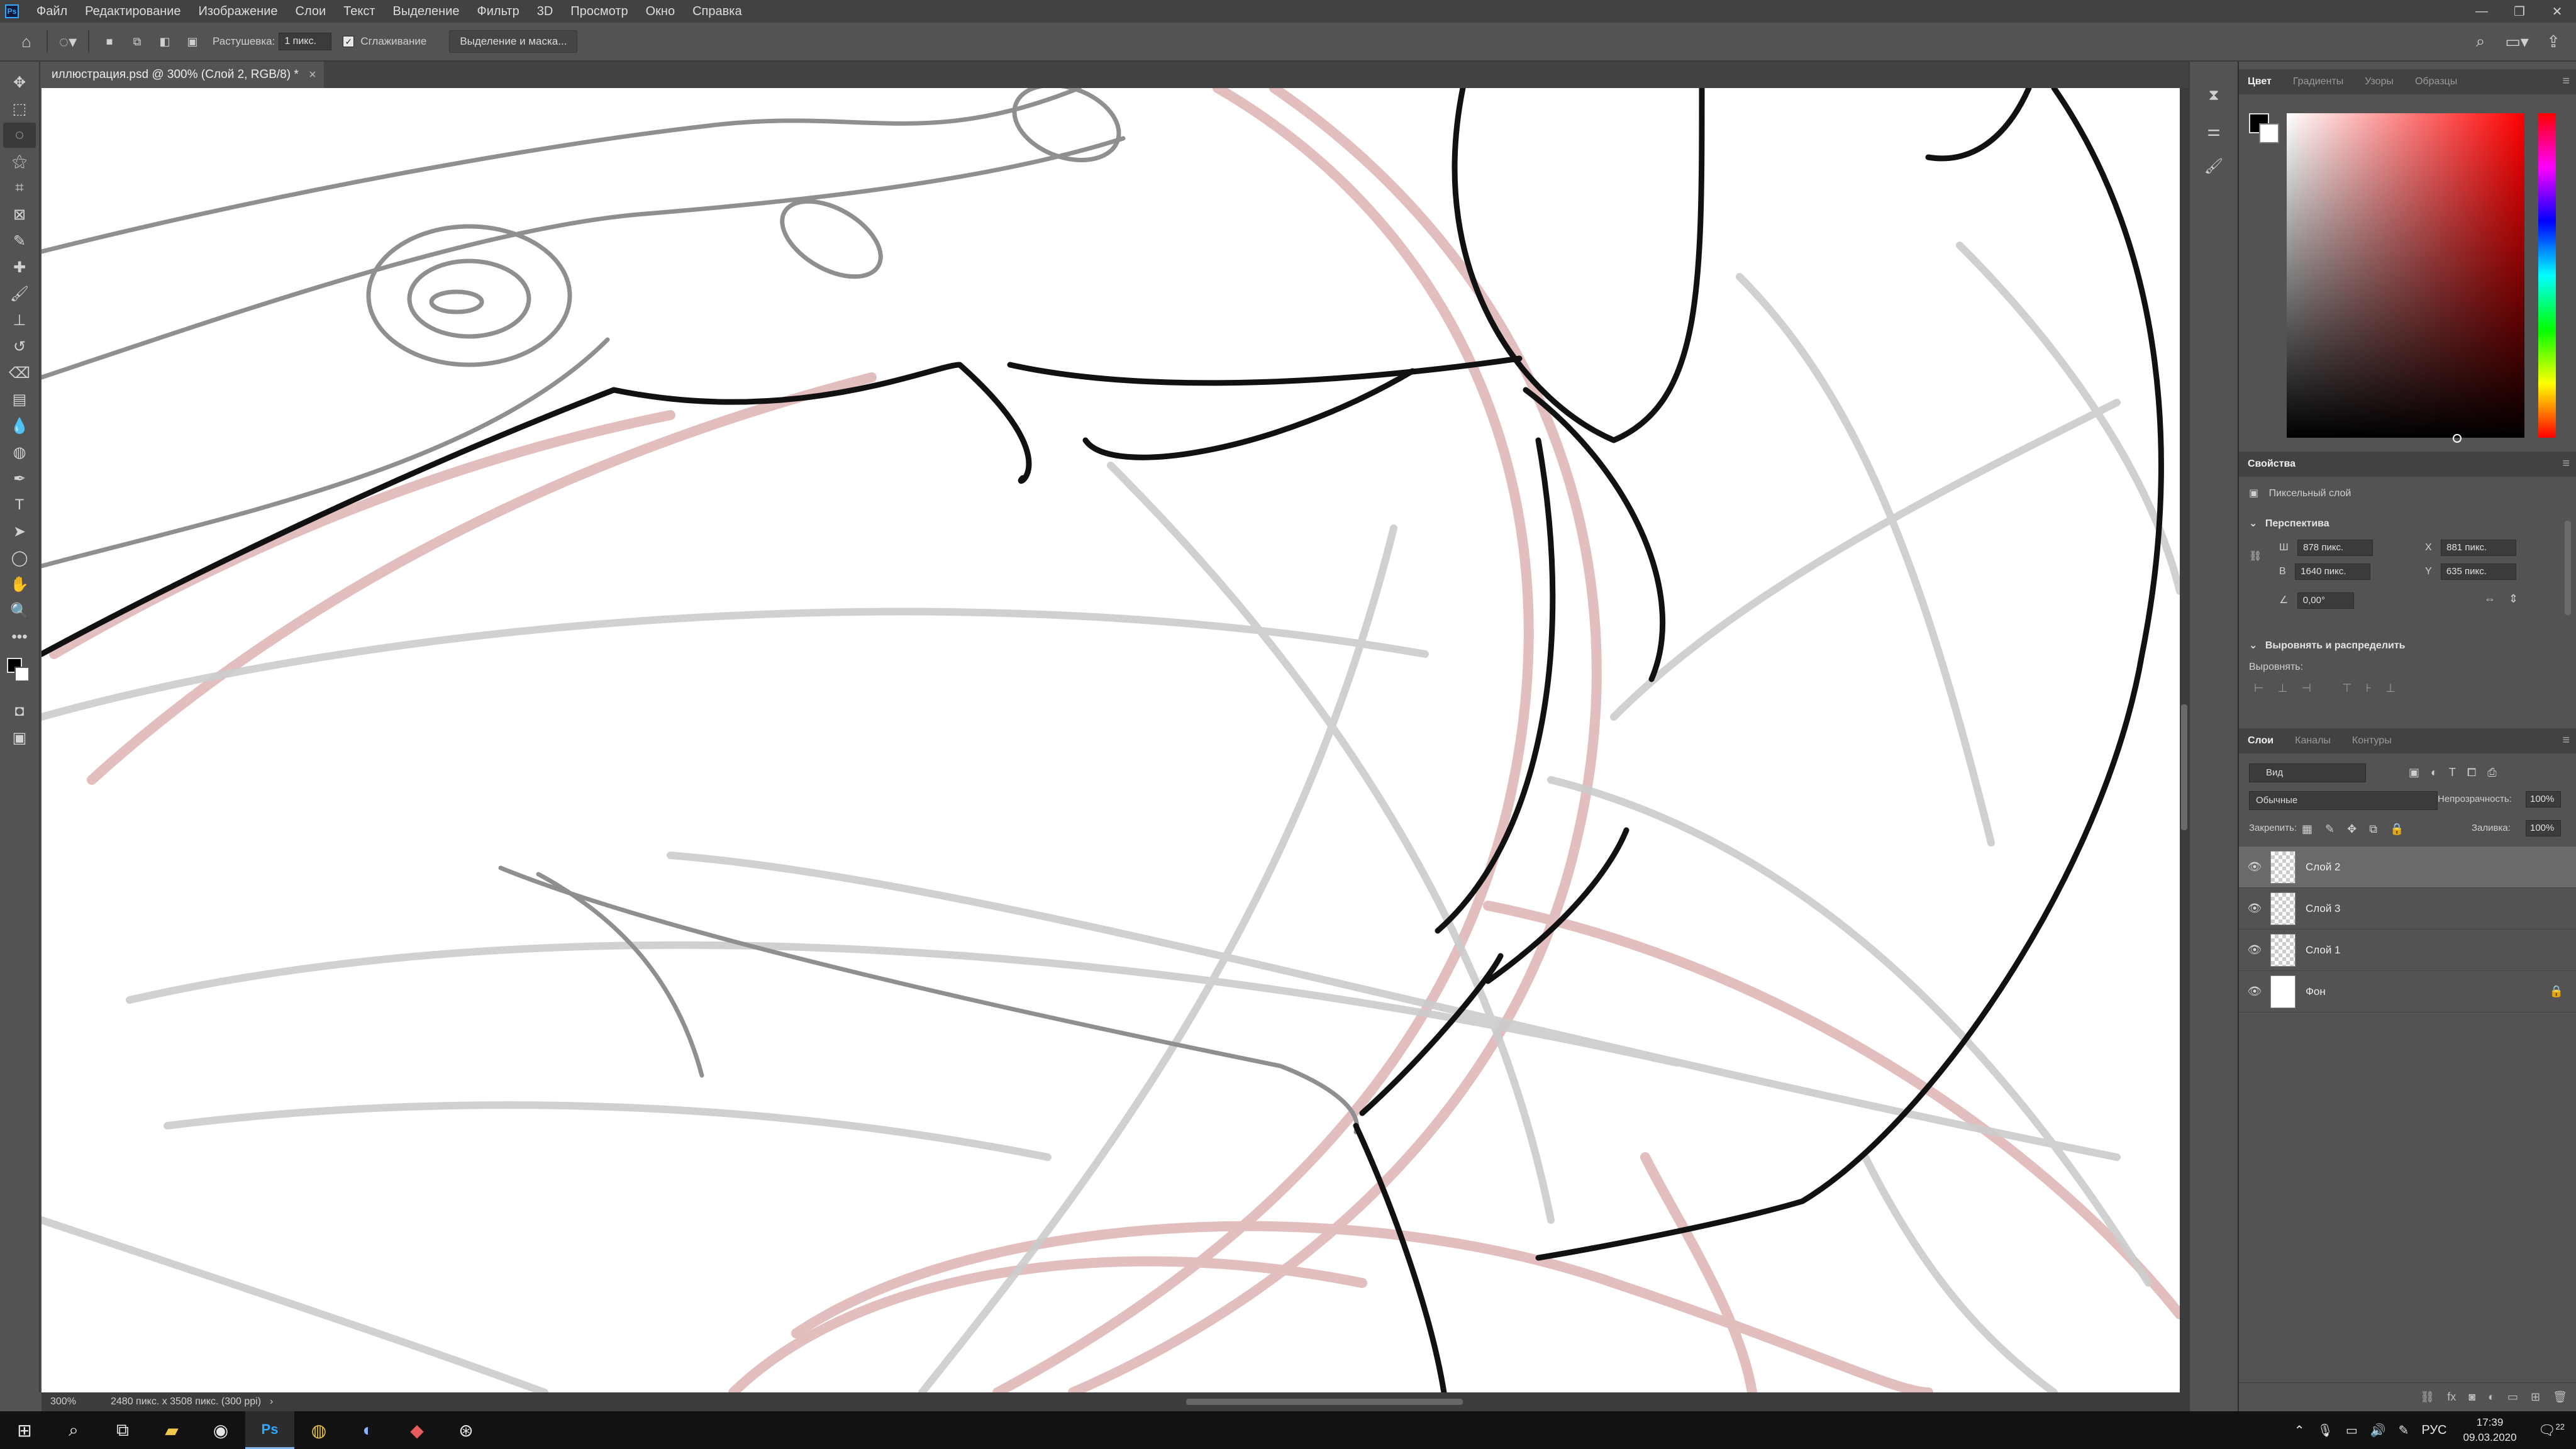  Describe the element at coordinates (2269, 133) in the screenshot. I see `panel-background-swatch` at that location.